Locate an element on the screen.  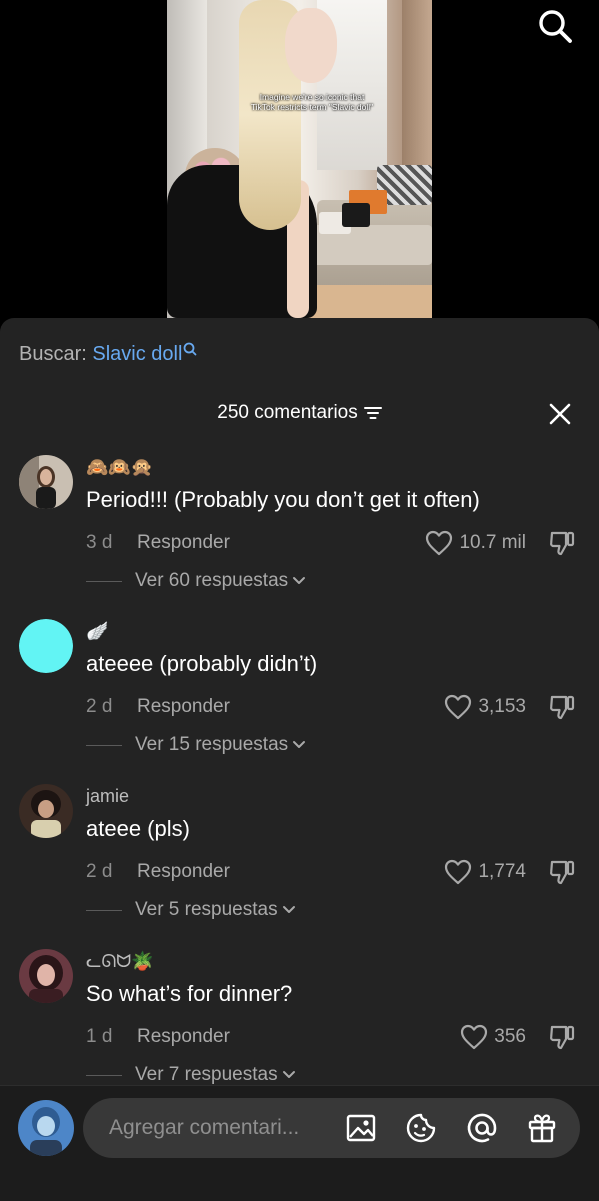
search-icon is located at coordinates (555, 26).